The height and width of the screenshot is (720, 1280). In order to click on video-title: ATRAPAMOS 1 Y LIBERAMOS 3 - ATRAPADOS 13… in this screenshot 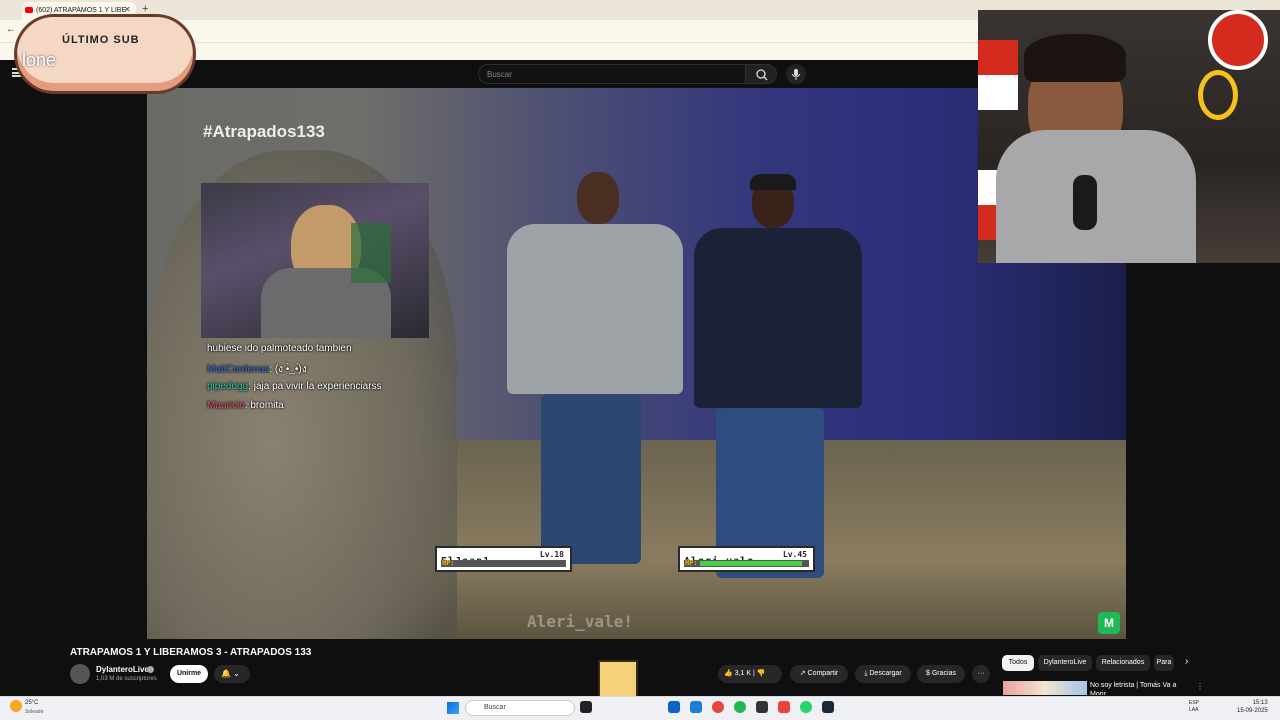, I will do `click(191, 652)`.